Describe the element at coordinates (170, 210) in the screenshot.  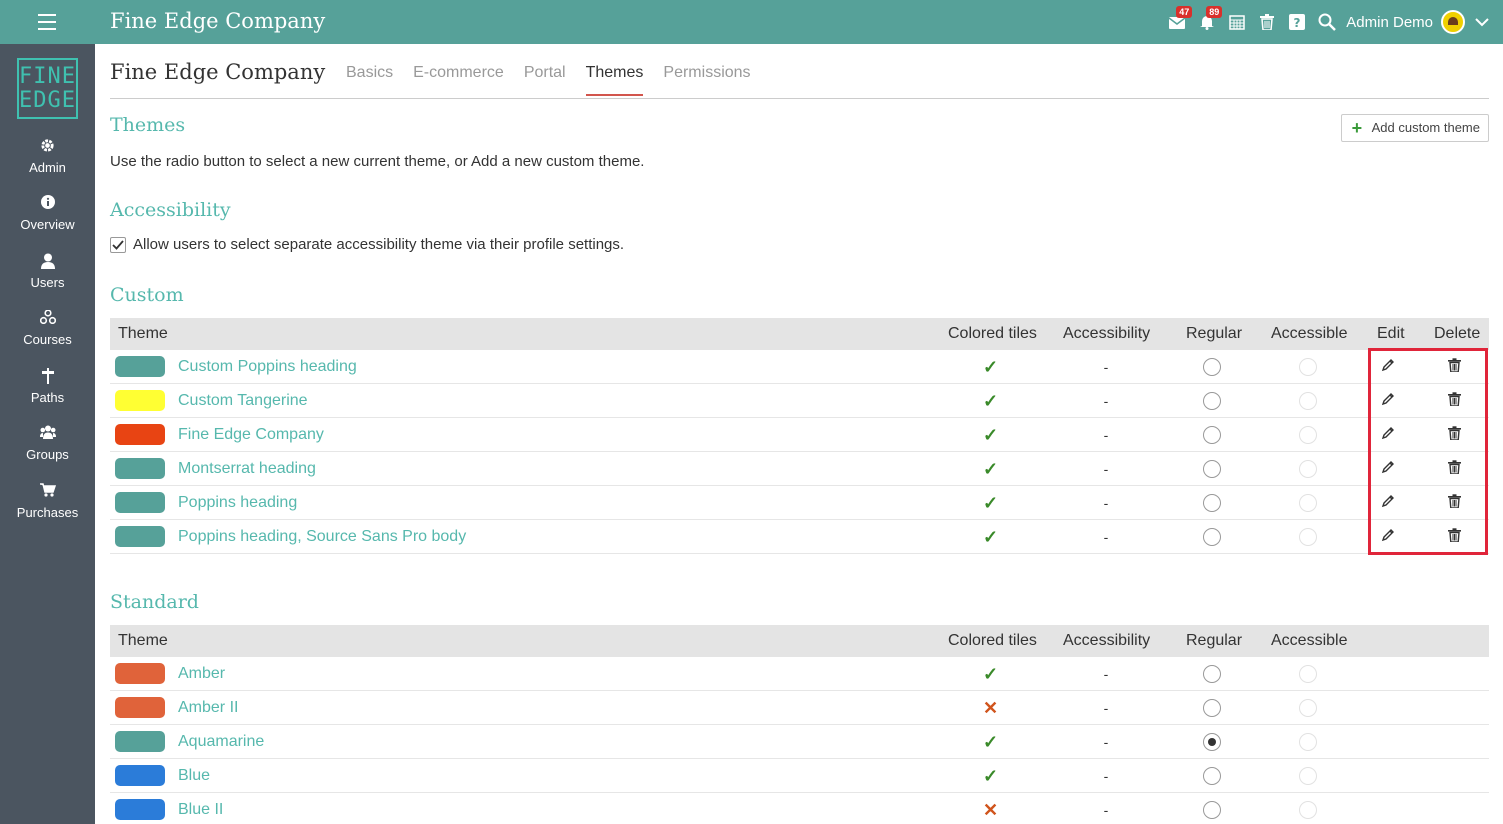
I see `accessibility-heading: Accessibility` at that location.